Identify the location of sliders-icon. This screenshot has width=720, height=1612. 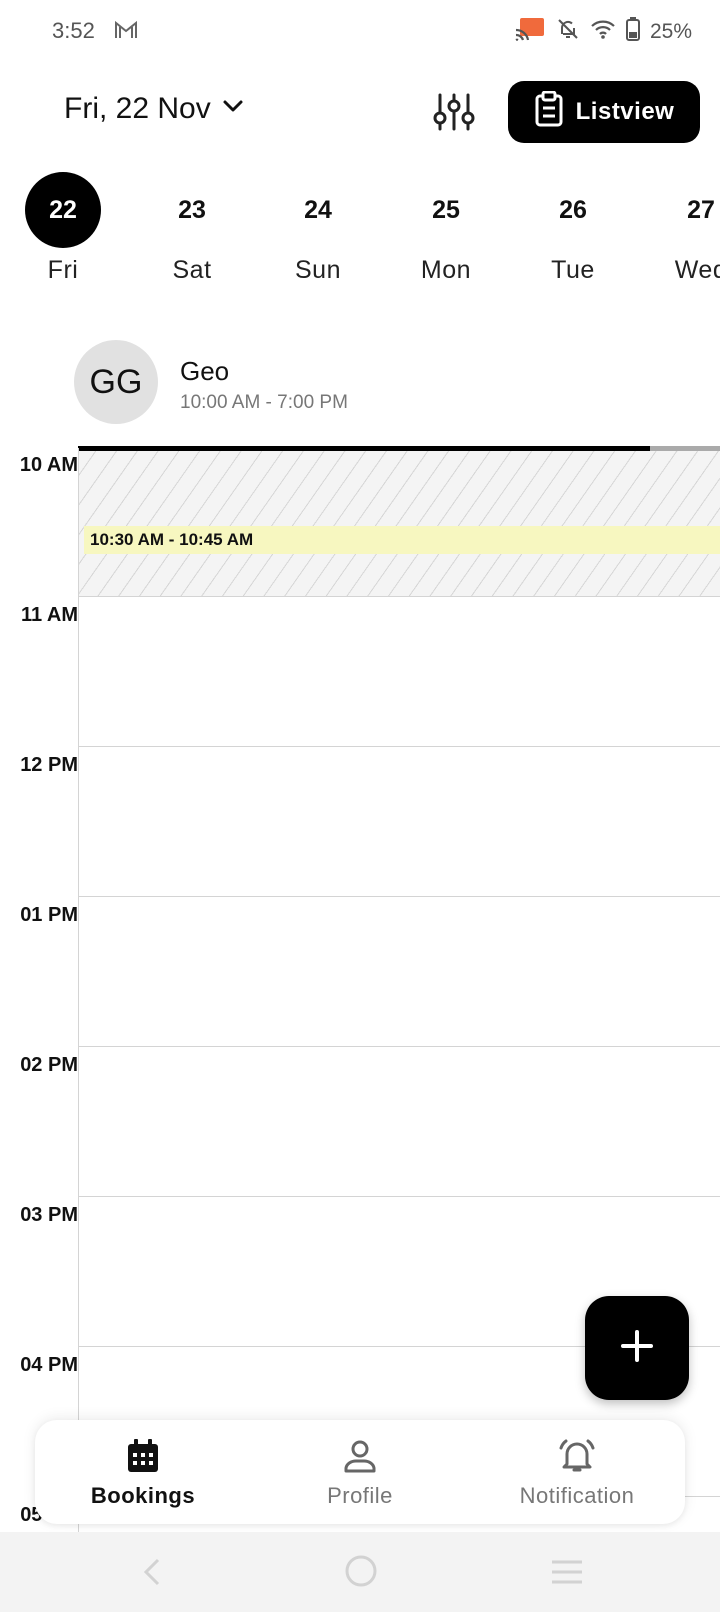
(454, 114).